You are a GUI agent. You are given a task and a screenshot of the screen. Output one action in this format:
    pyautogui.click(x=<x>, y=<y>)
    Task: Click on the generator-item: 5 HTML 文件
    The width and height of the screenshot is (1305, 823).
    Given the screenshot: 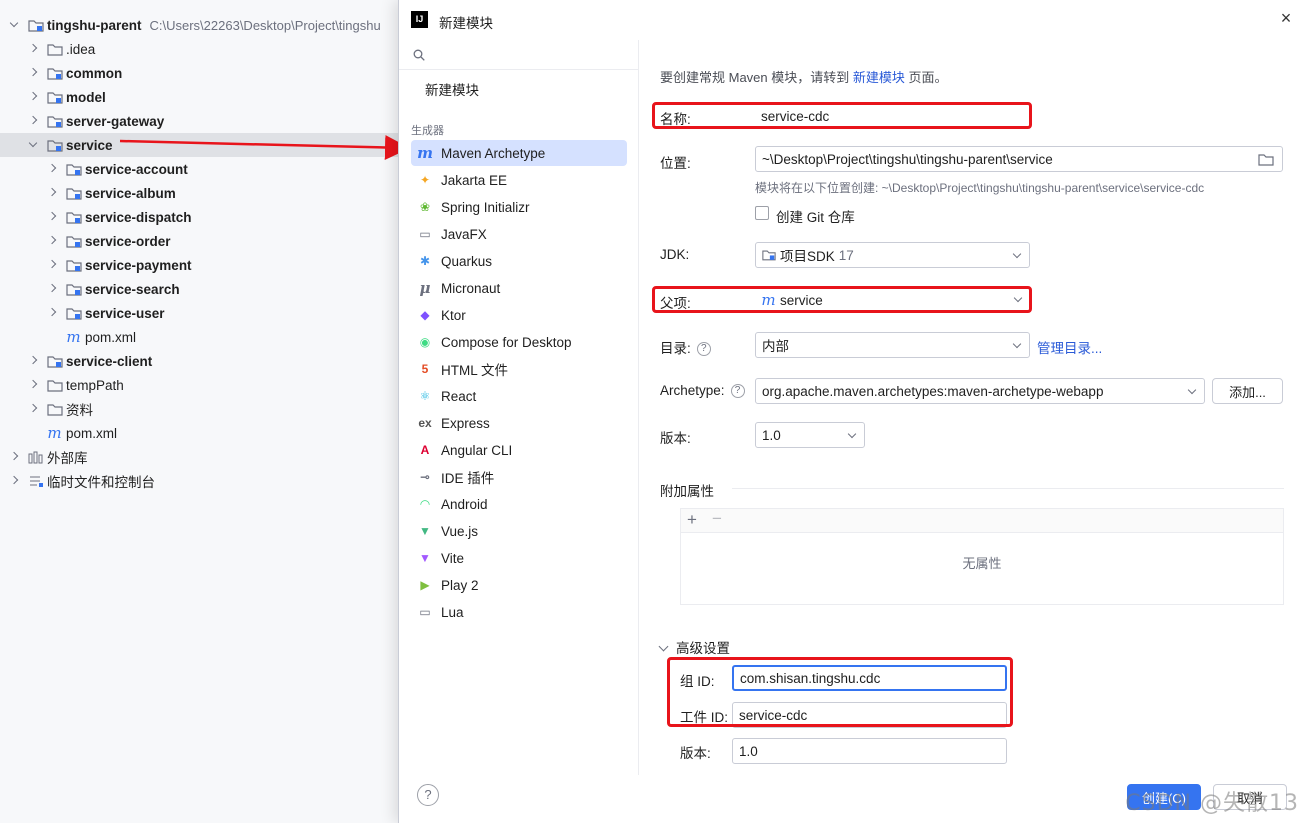 What is the action you would take?
    pyautogui.click(x=519, y=369)
    